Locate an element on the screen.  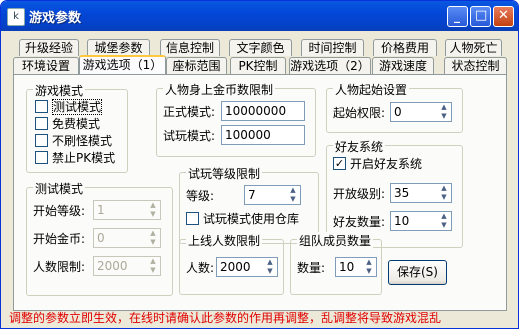
start-gold-spinner: ▲ ▼ is located at coordinates (153, 238).